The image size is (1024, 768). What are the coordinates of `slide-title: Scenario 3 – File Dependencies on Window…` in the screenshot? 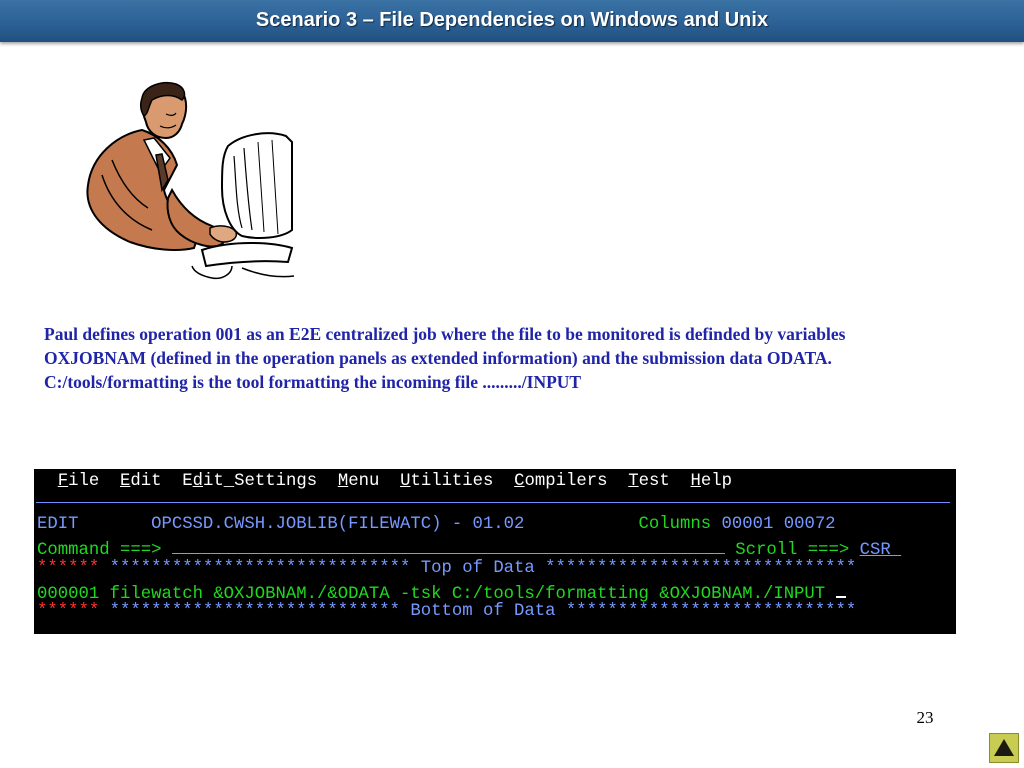 It's located at (512, 20).